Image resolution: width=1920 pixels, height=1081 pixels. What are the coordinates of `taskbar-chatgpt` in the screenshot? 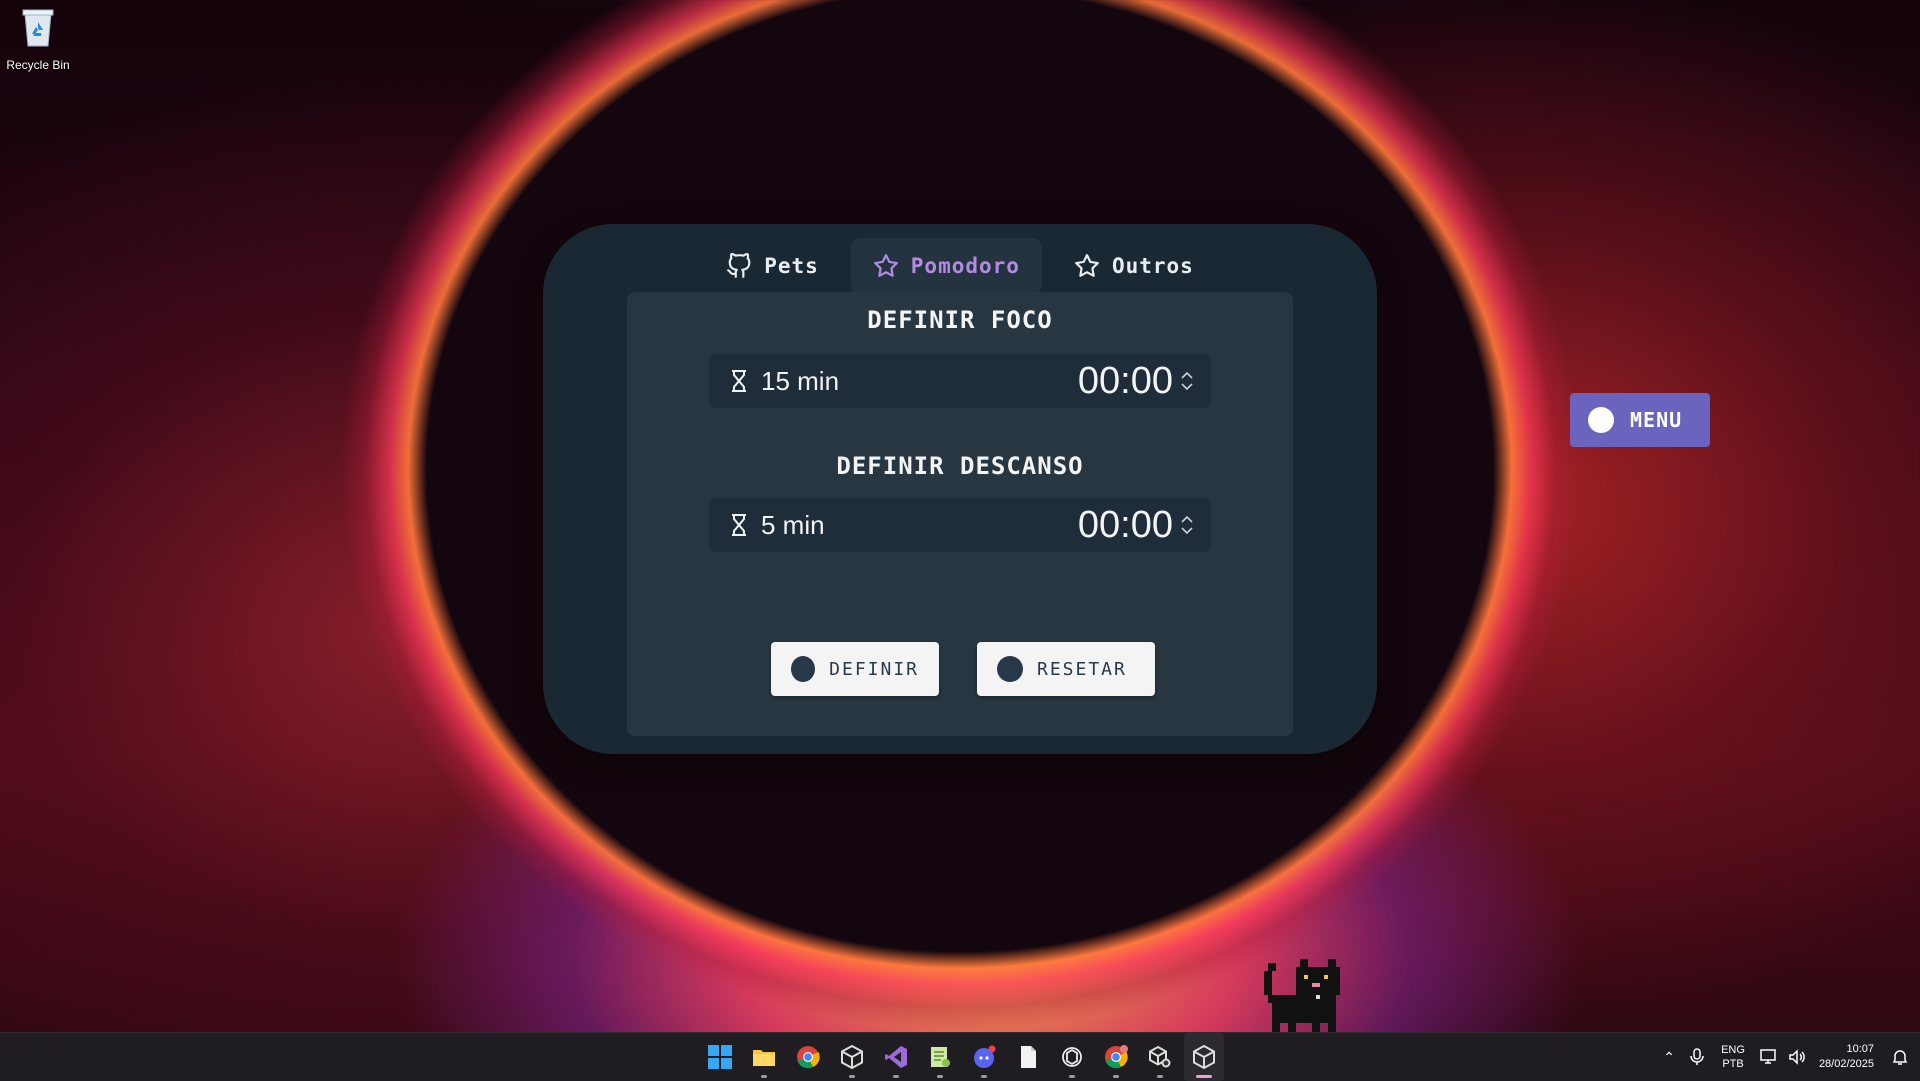 It's located at (1072, 1057).